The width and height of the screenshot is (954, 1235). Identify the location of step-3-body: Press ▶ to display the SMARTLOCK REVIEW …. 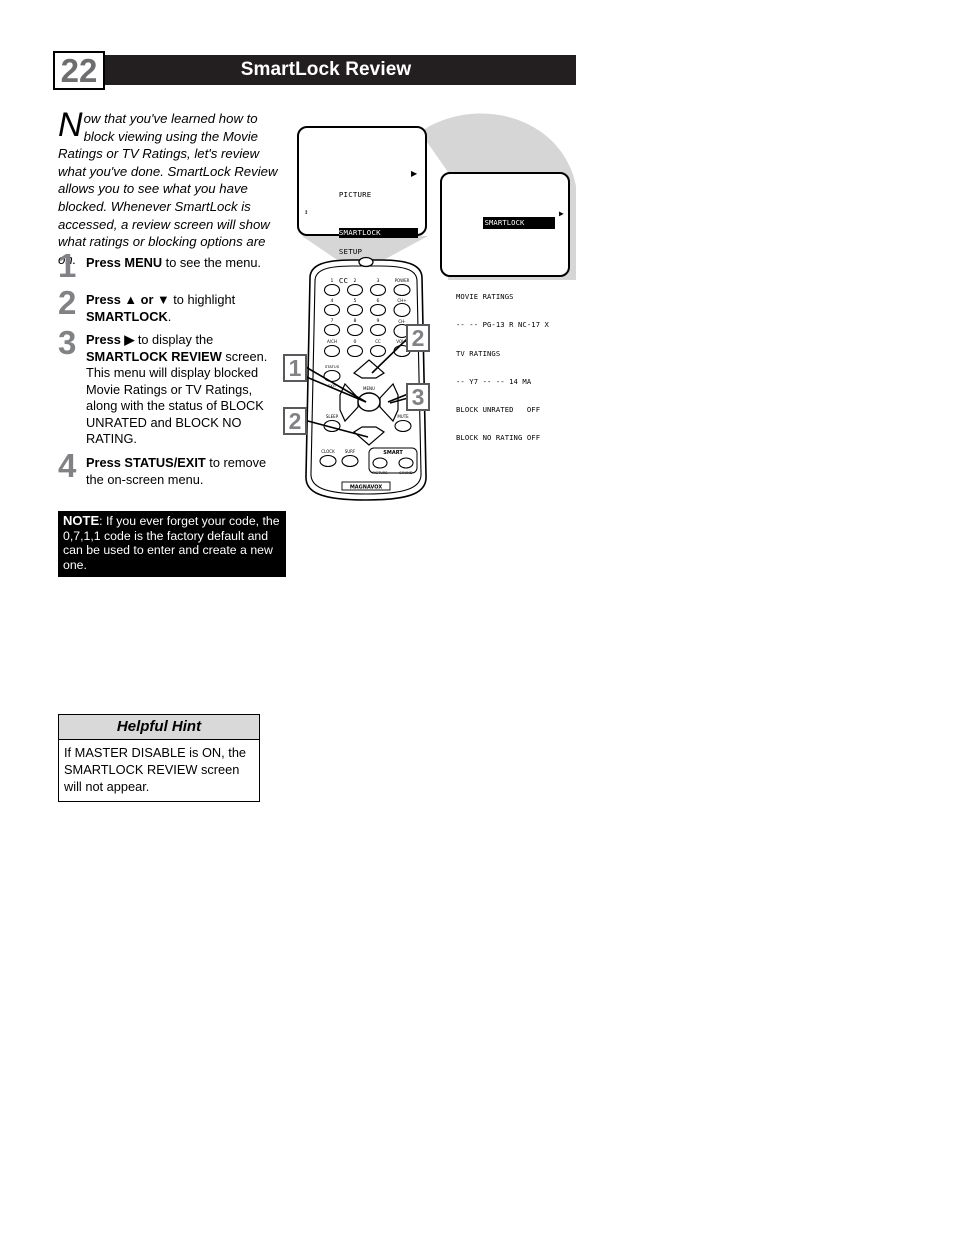
(186, 390).